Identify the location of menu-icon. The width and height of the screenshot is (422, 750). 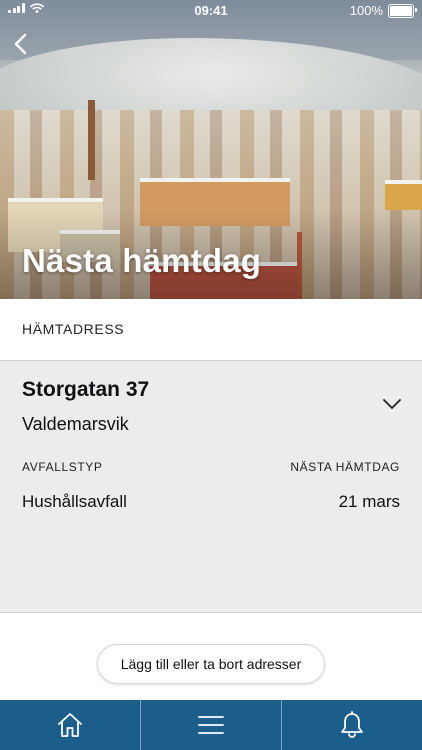
(211, 725).